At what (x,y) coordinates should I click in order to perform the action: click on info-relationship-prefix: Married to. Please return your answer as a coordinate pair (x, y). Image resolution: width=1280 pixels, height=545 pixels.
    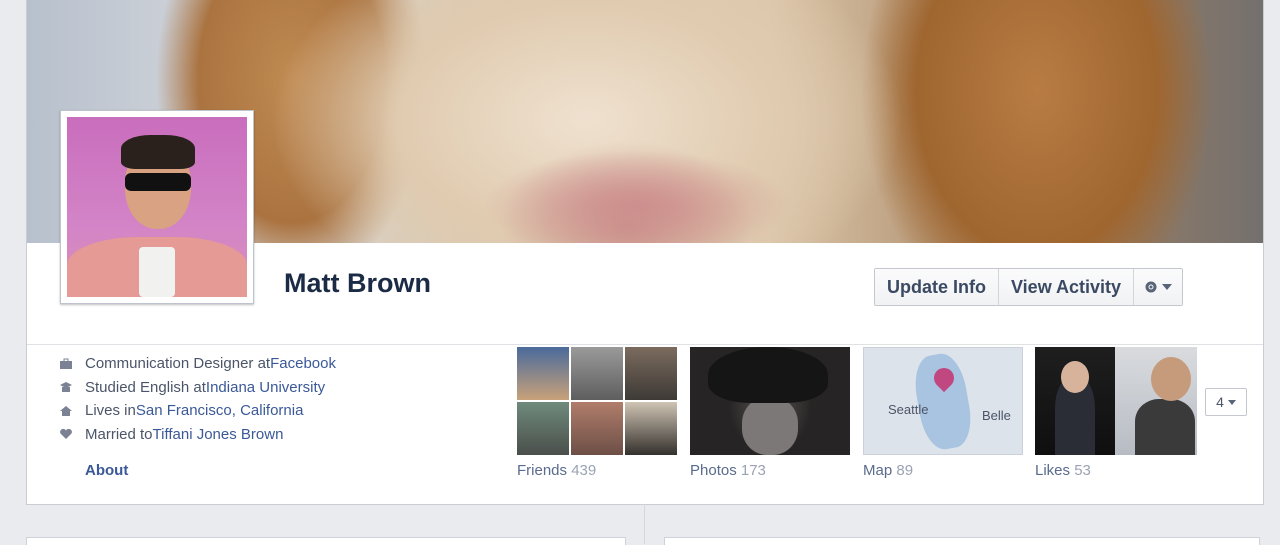
    Looking at the image, I should click on (119, 434).